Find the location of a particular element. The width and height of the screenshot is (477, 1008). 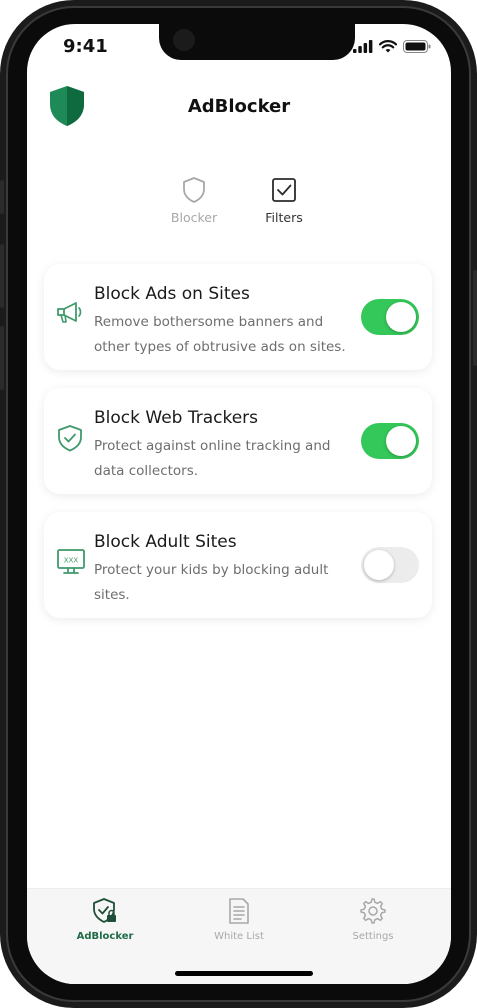

side-button-volume-down is located at coordinates (2, 358).